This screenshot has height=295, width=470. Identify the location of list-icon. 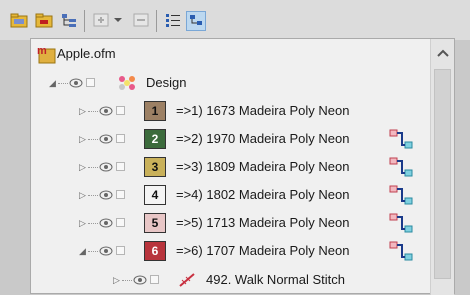
(173, 20).